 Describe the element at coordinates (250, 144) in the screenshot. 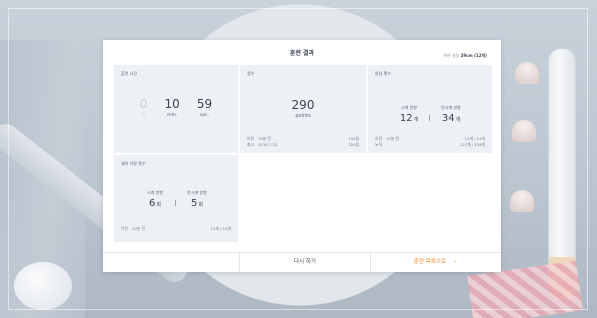

I see `meta-label: 최고` at that location.